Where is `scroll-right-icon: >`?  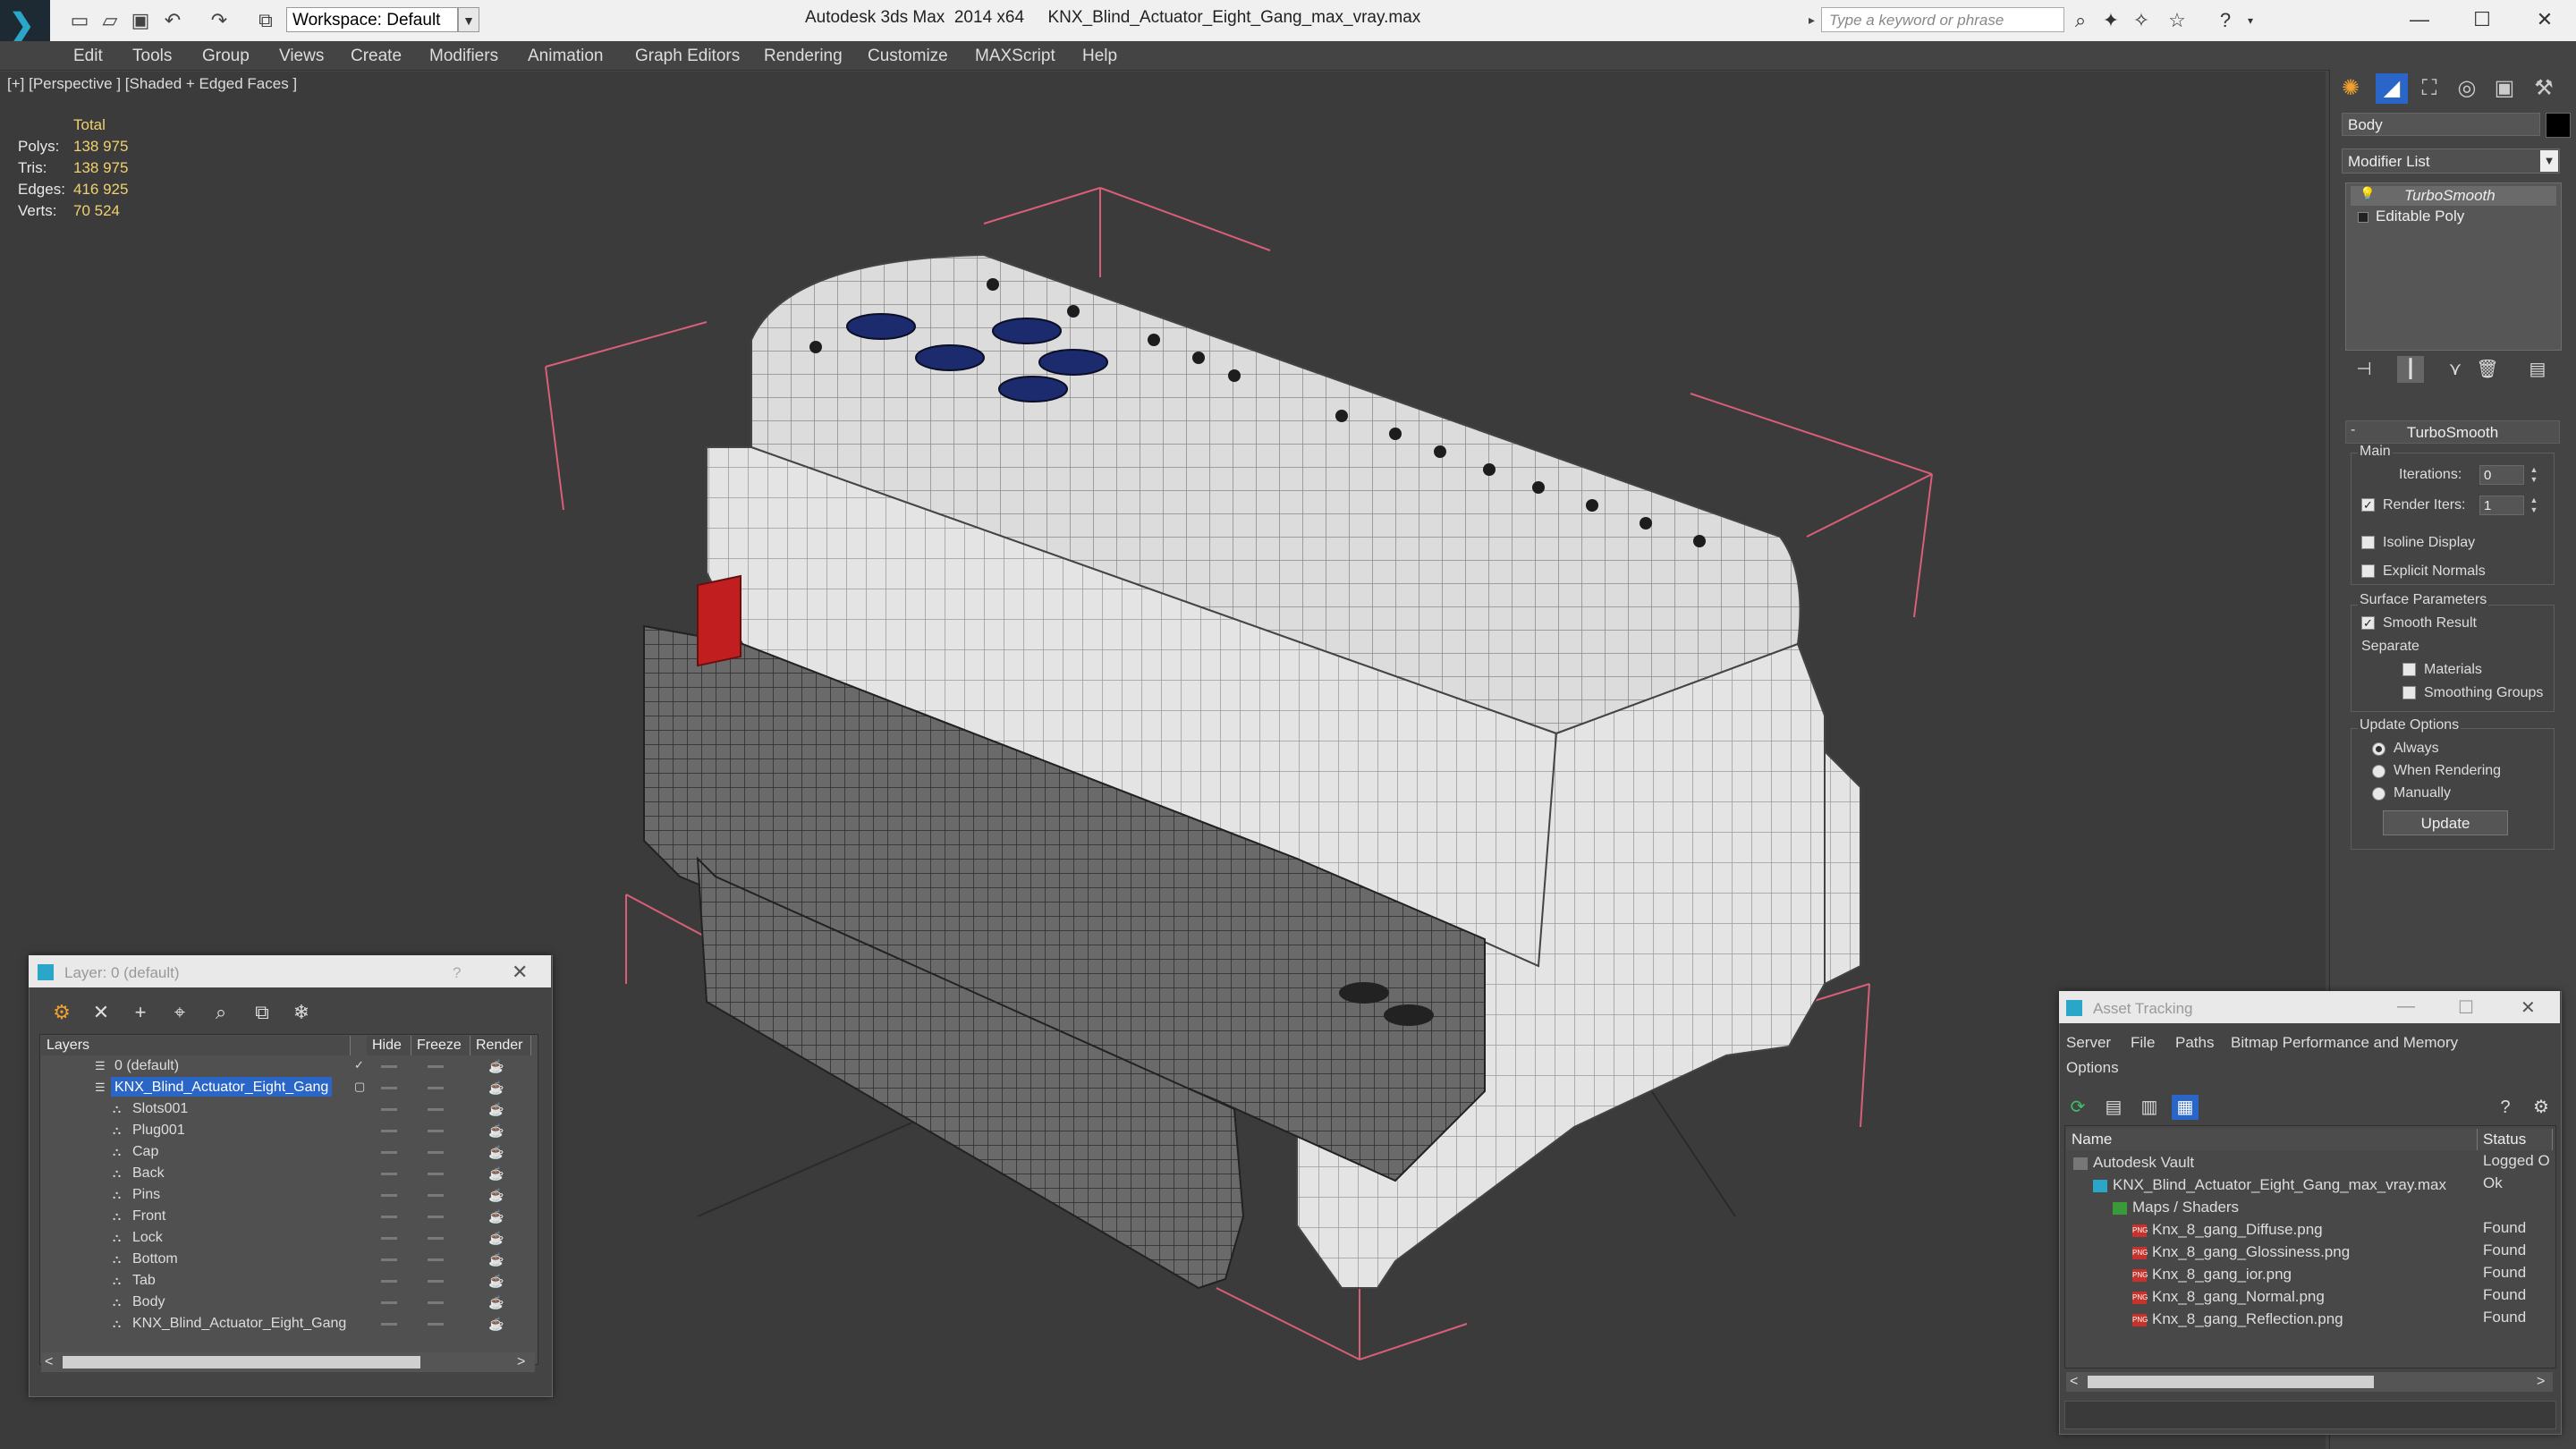
scroll-right-icon: > is located at coordinates (521, 1362).